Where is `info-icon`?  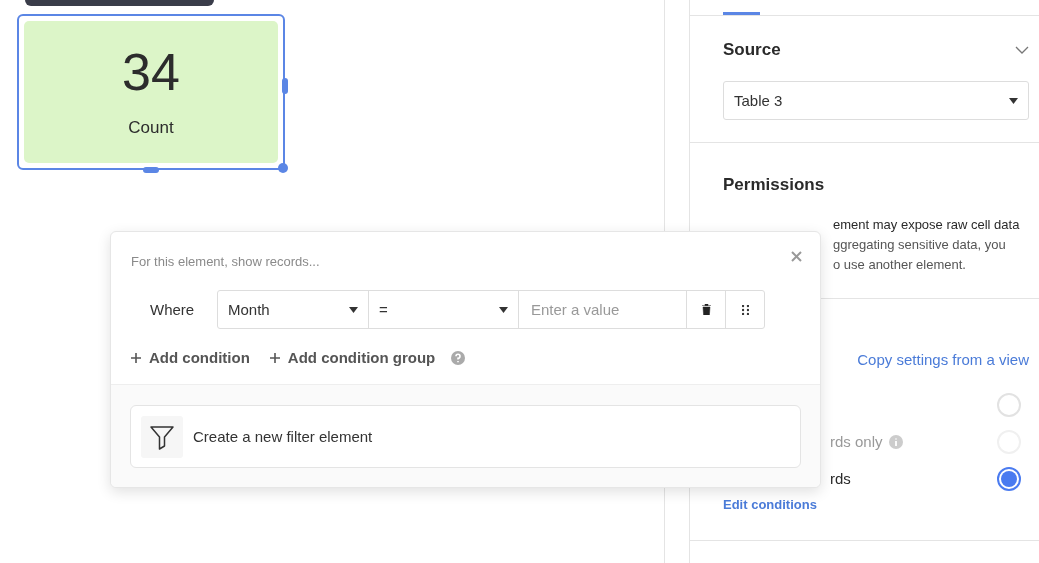 info-icon is located at coordinates (895, 441).